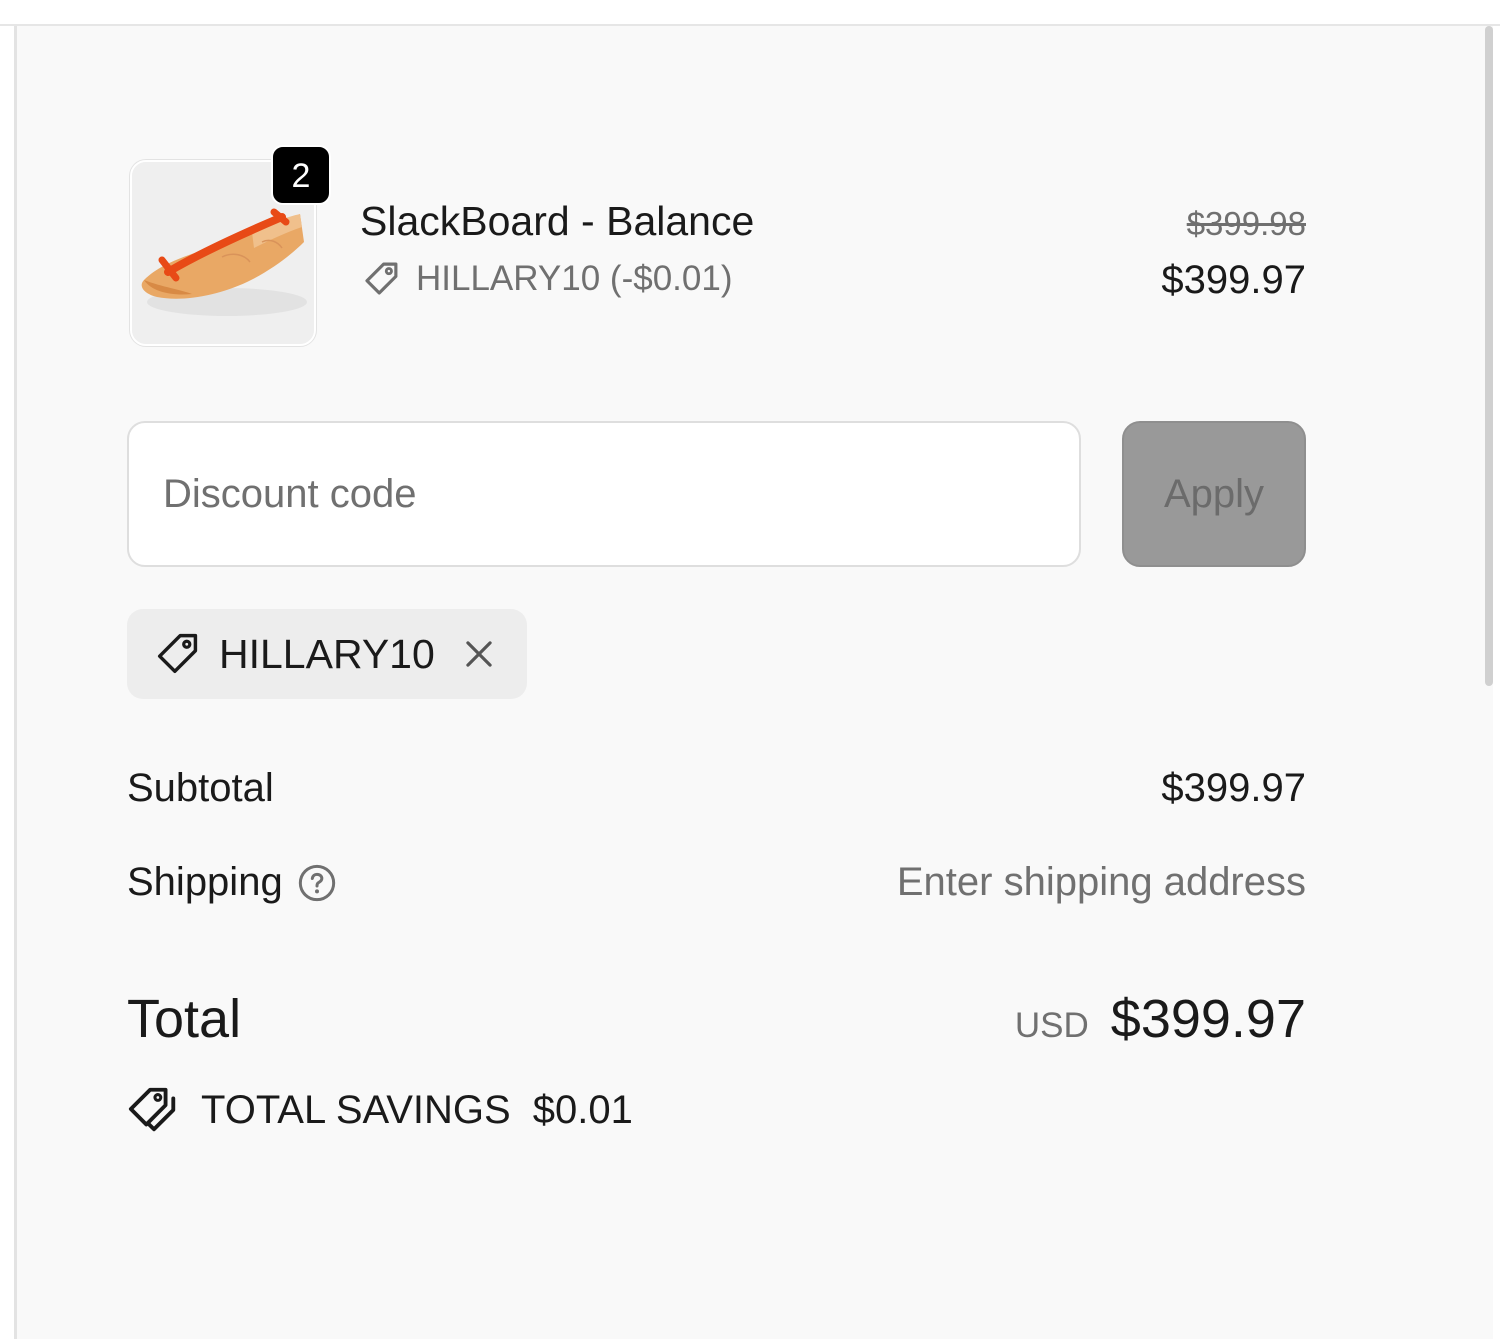  What do you see at coordinates (1233, 788) in the screenshot?
I see `subtotal-value: $399.97` at bounding box center [1233, 788].